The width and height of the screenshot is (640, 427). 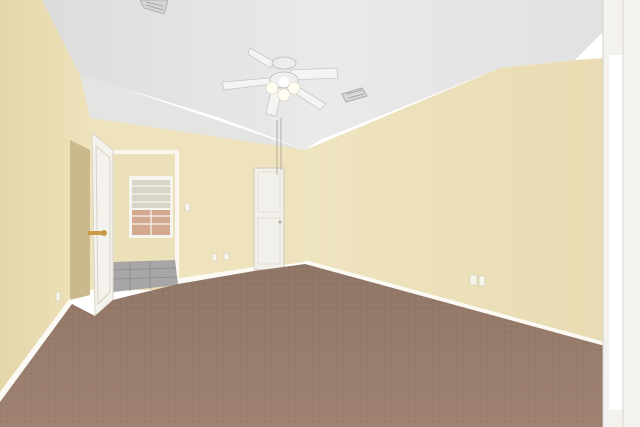 What do you see at coordinates (621, 213) in the screenshot?
I see `right-window-frame` at bounding box center [621, 213].